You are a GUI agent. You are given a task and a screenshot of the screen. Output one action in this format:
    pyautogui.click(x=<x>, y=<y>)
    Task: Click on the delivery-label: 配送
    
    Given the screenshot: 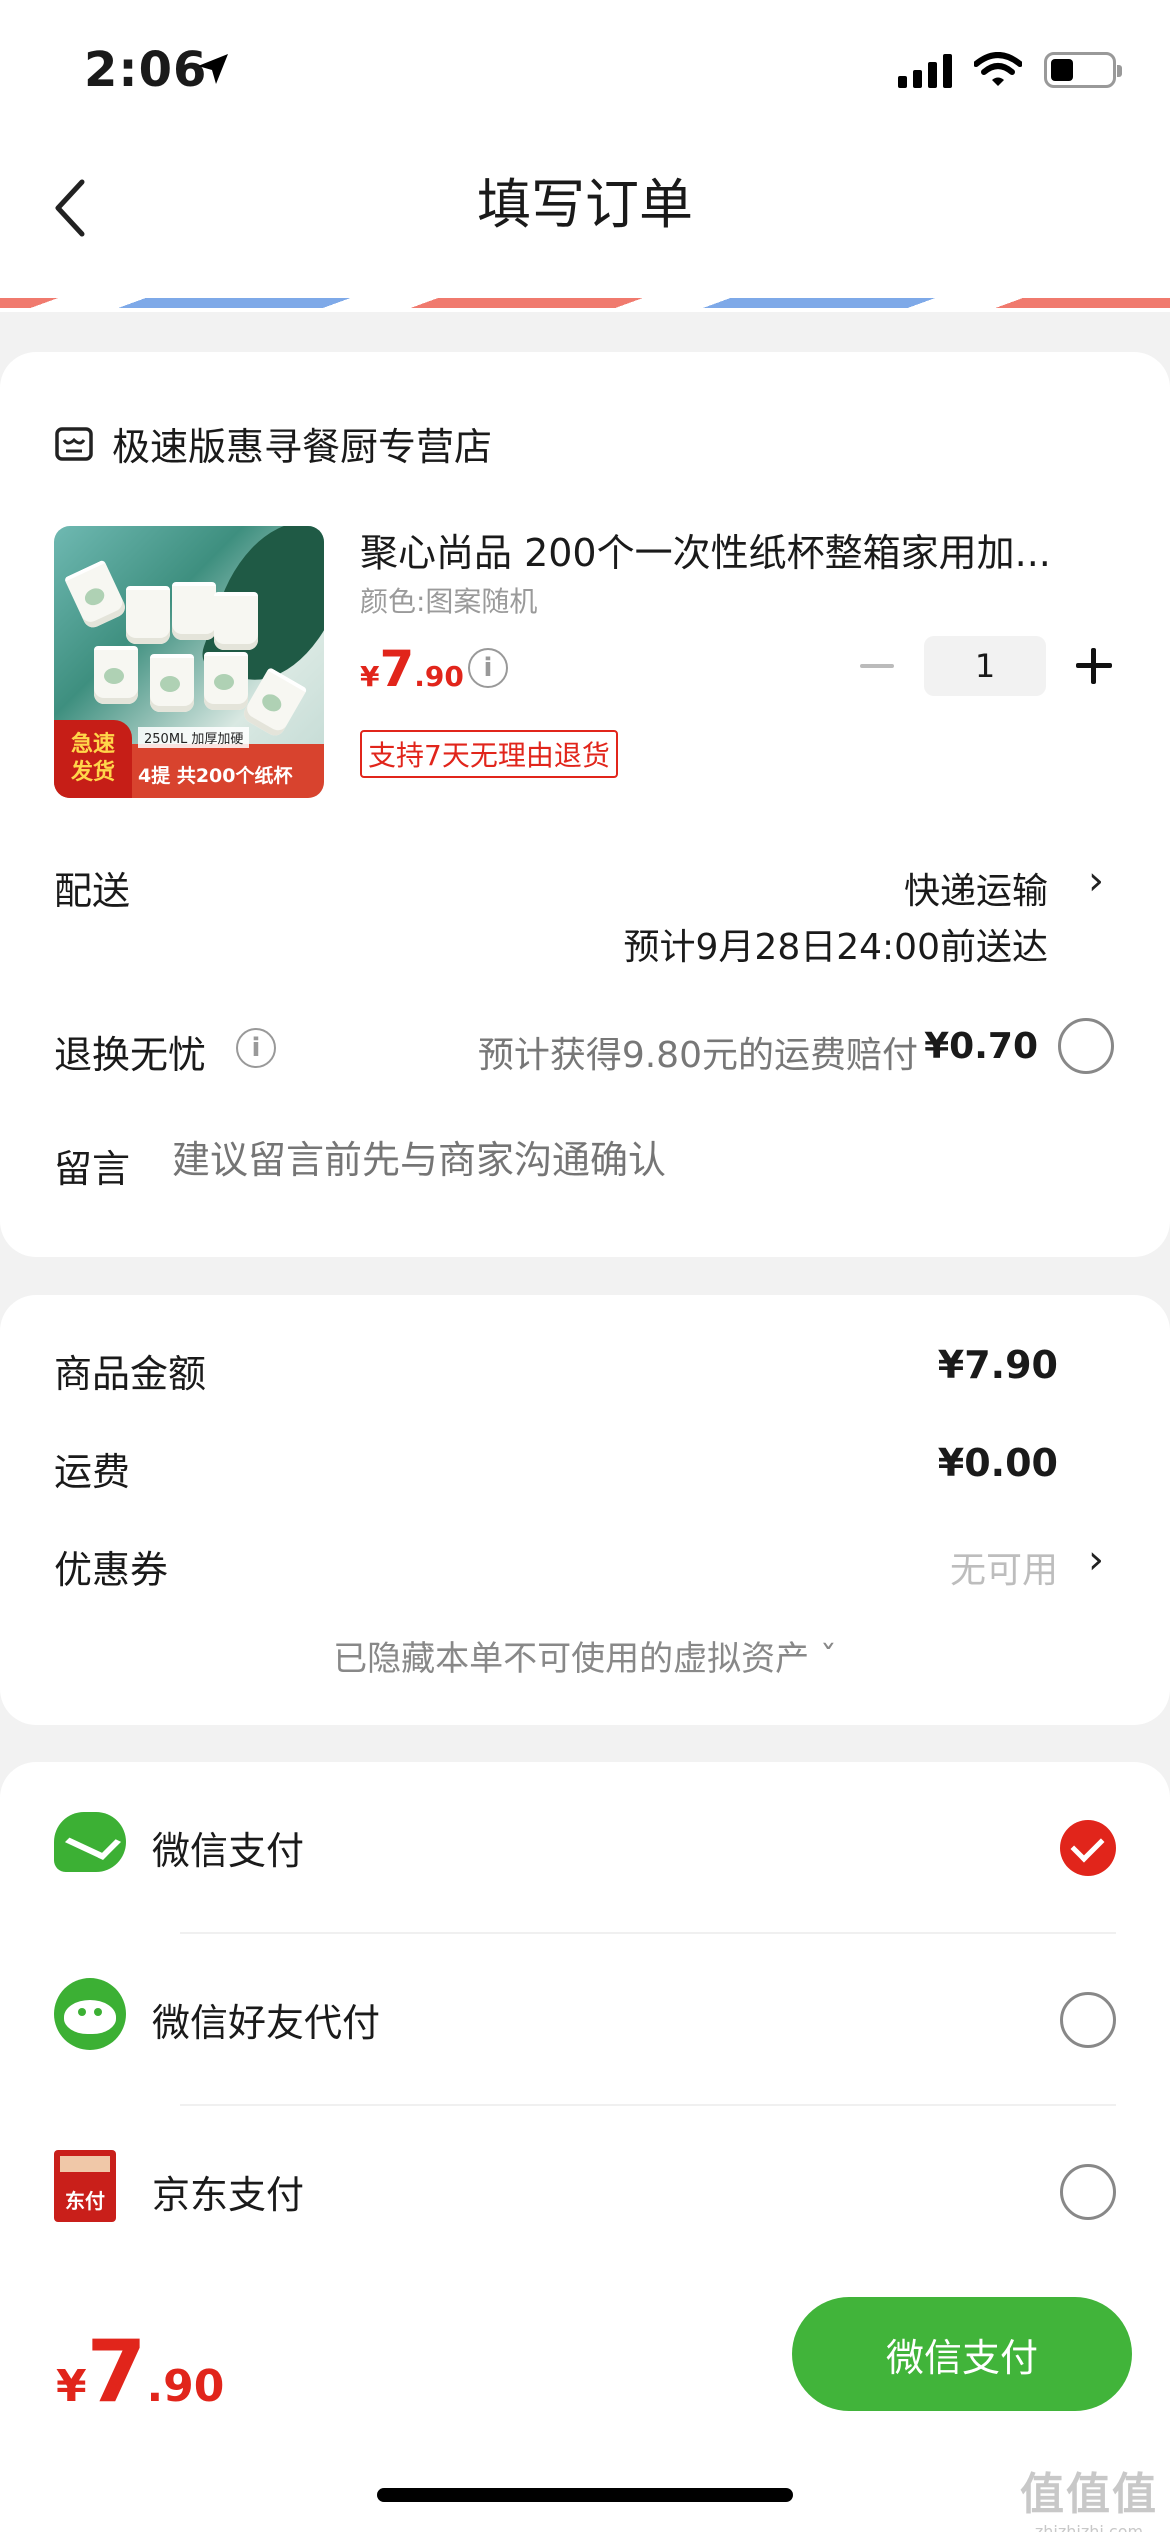 What is the action you would take?
    pyautogui.click(x=92, y=891)
    